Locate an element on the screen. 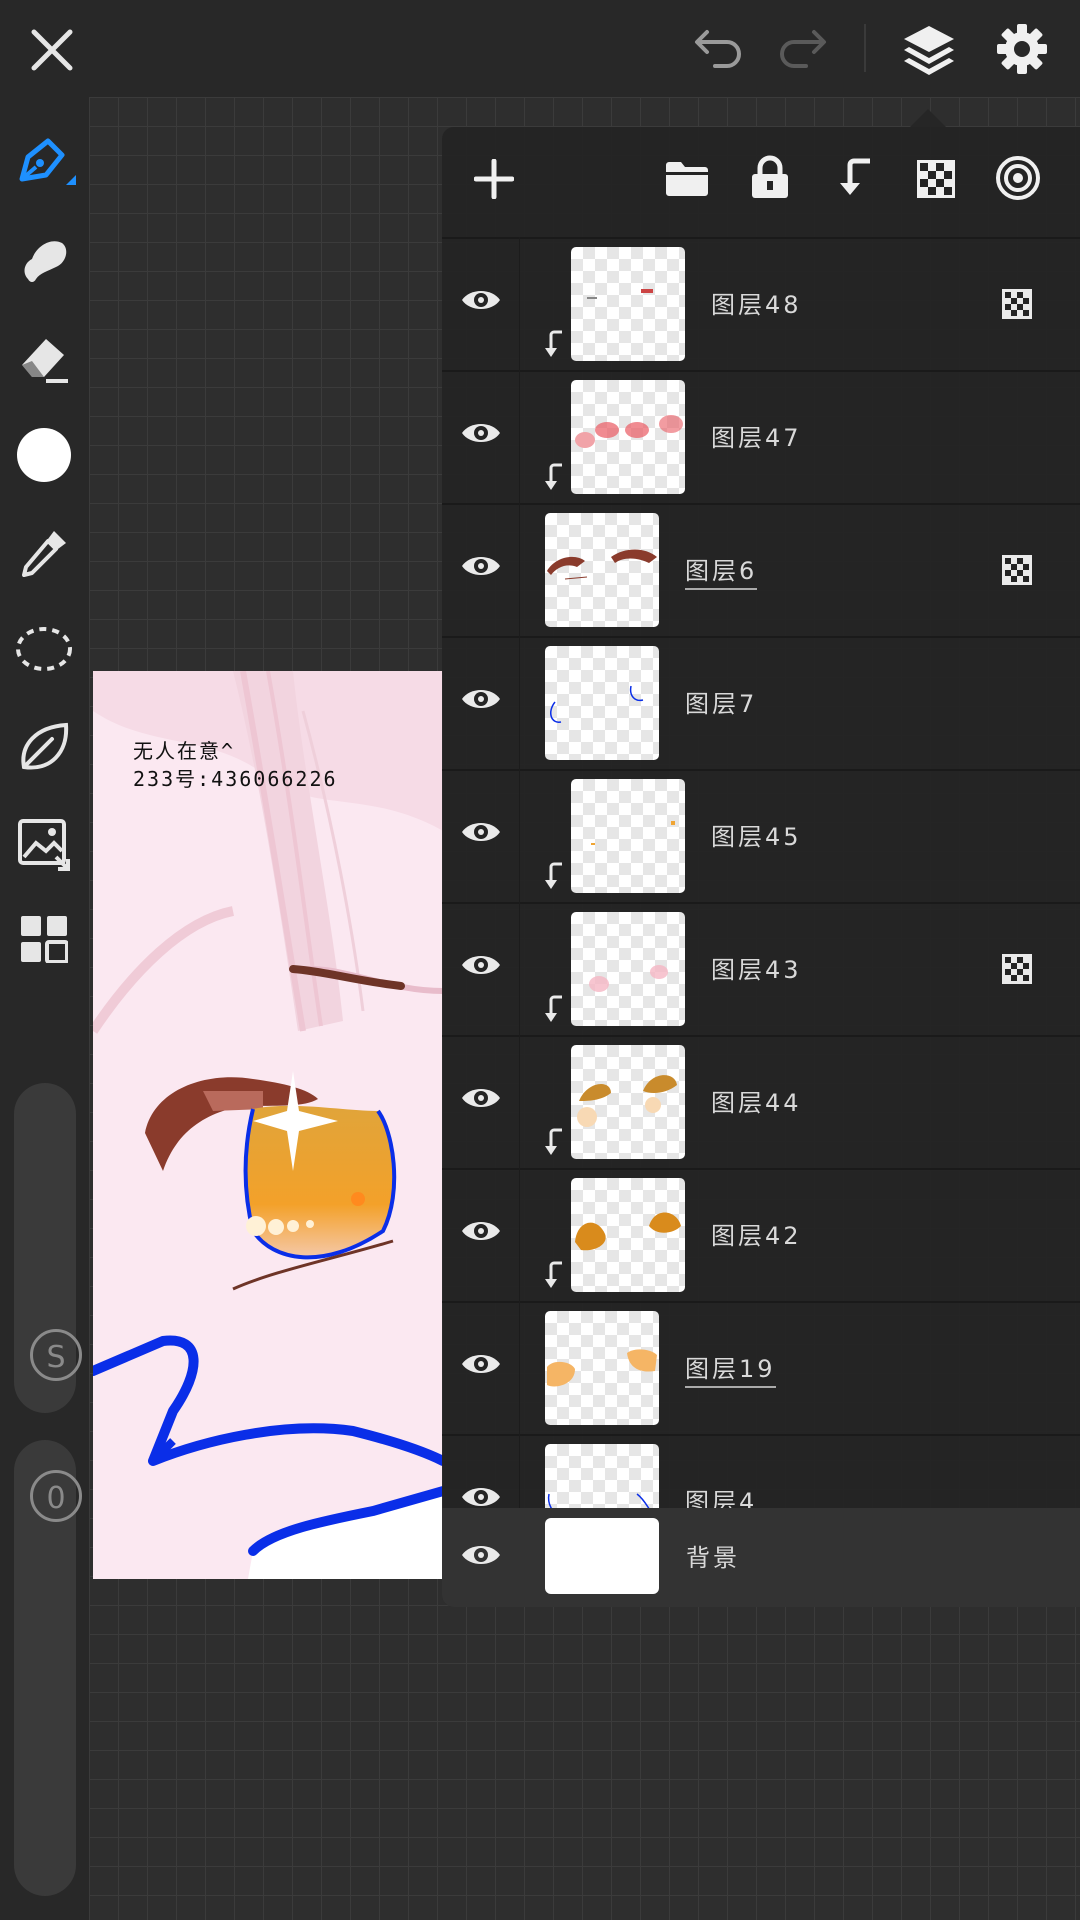 The height and width of the screenshot is (1920, 1080). layer-row: 图层45 is located at coordinates (761, 836).